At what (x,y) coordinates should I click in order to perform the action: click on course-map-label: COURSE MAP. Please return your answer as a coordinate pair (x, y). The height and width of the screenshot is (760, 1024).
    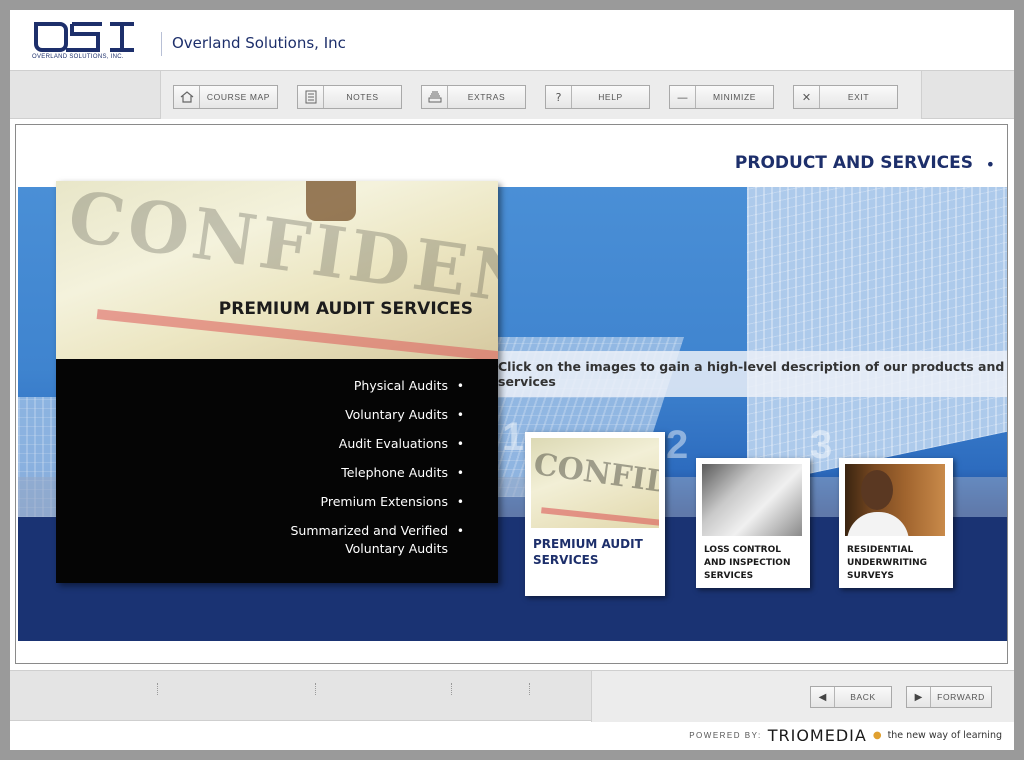
    Looking at the image, I should click on (238, 97).